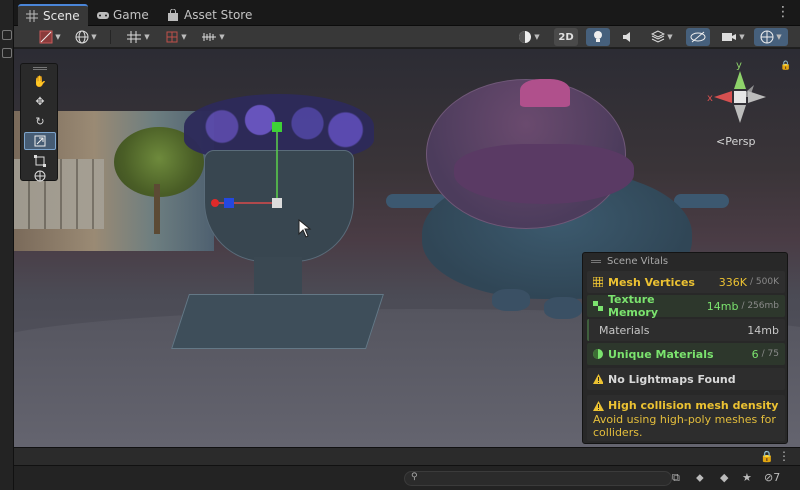 The width and height of the screenshot is (800, 490). I want to click on mesh-vertices-row: Mesh Vertices 336K / 500K, so click(686, 282).